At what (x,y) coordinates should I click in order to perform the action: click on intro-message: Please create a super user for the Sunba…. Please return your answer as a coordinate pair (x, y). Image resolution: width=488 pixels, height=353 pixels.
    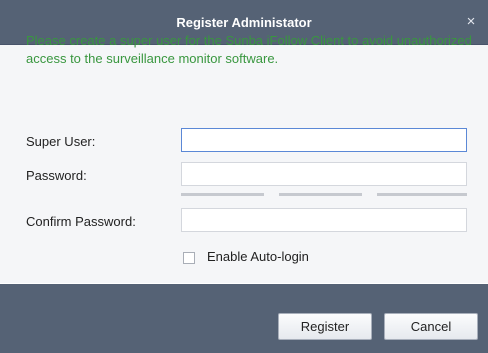
    Looking at the image, I should click on (249, 49).